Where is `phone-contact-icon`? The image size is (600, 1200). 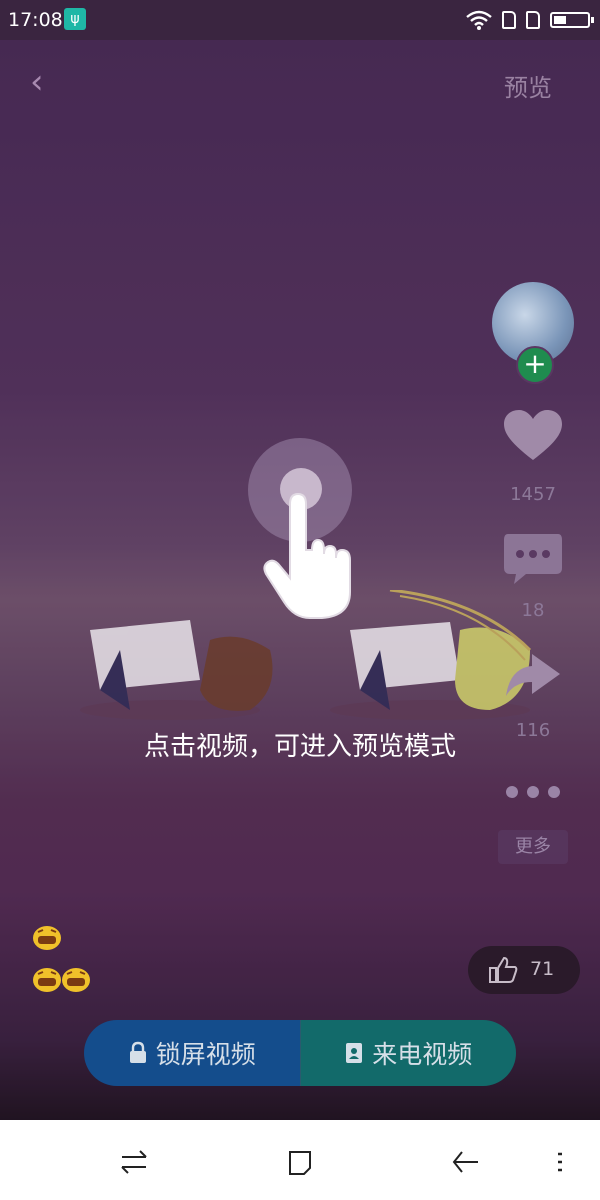 phone-contact-icon is located at coordinates (354, 1053).